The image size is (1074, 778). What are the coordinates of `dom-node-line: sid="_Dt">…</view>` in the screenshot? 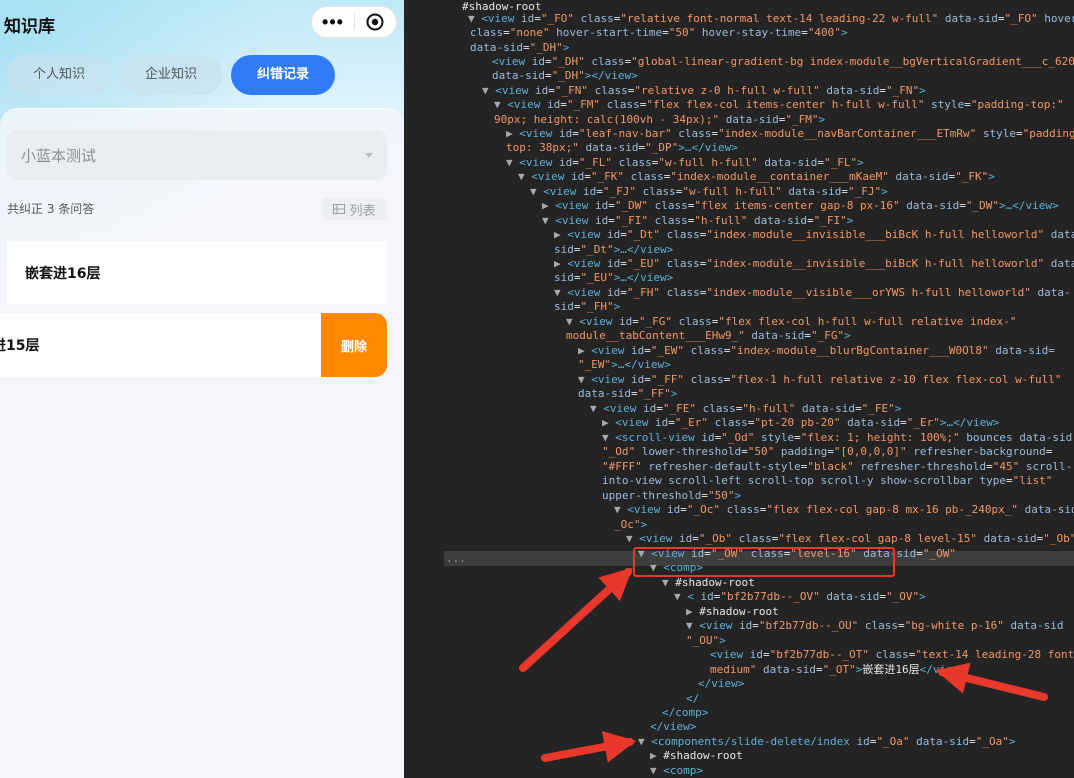 It's located at (613, 250).